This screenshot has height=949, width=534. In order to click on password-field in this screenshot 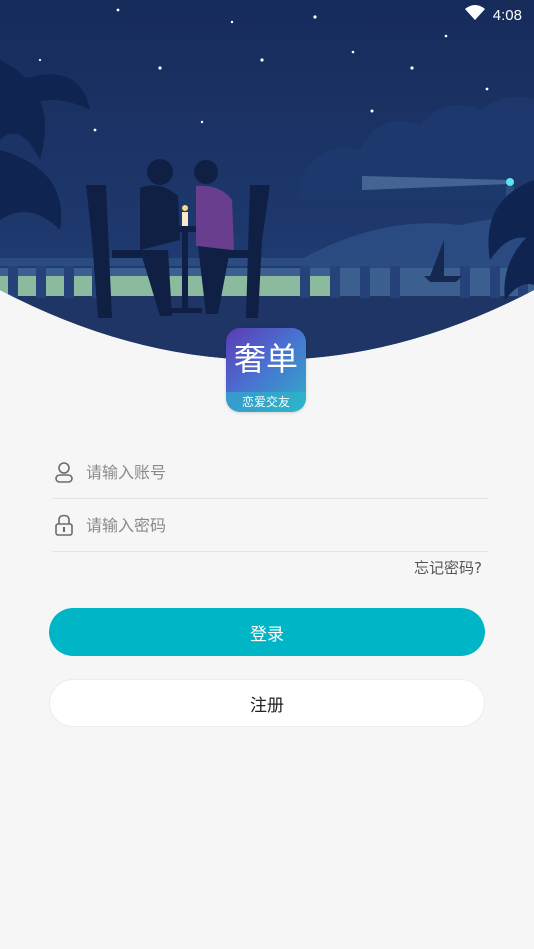, I will do `click(270, 525)`.